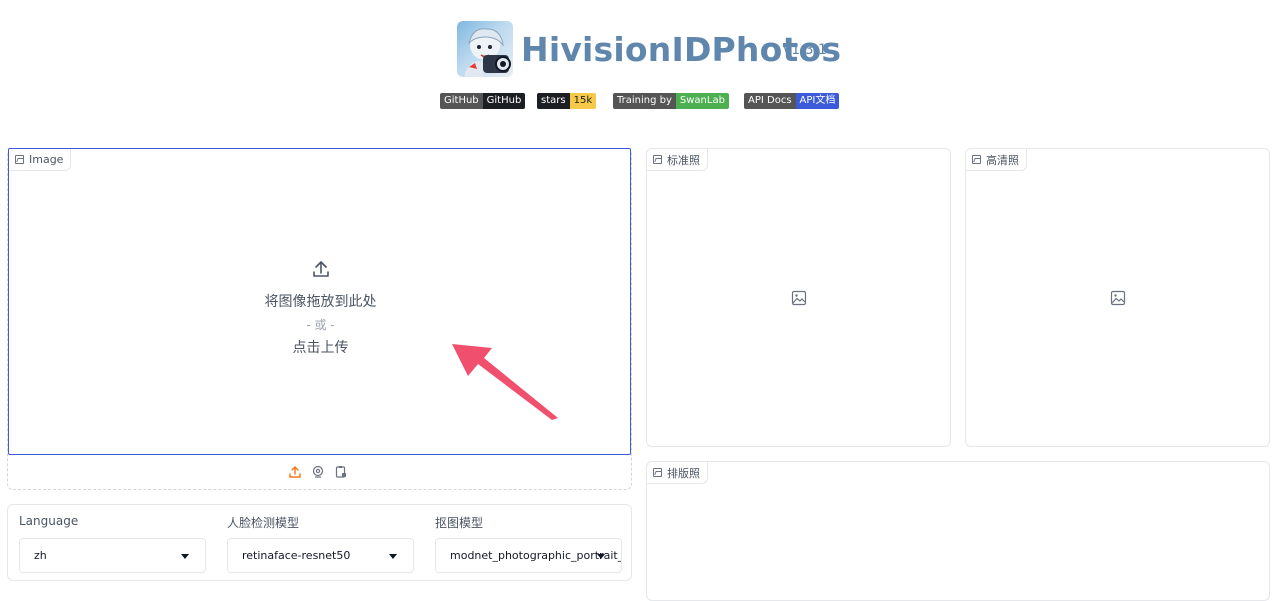 The height and width of the screenshot is (601, 1280). Describe the element at coordinates (263, 523) in the screenshot. I see `face-model-label: 人脸检测模型` at that location.